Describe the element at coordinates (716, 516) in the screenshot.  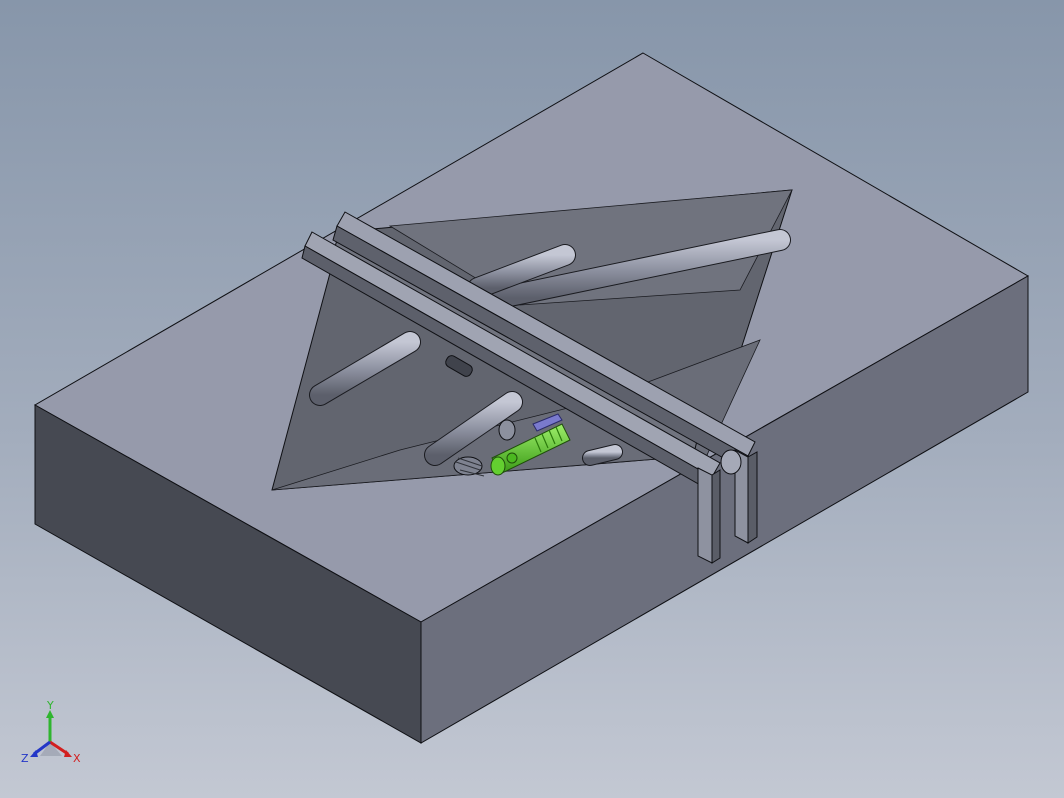
I see `post-left-side` at that location.